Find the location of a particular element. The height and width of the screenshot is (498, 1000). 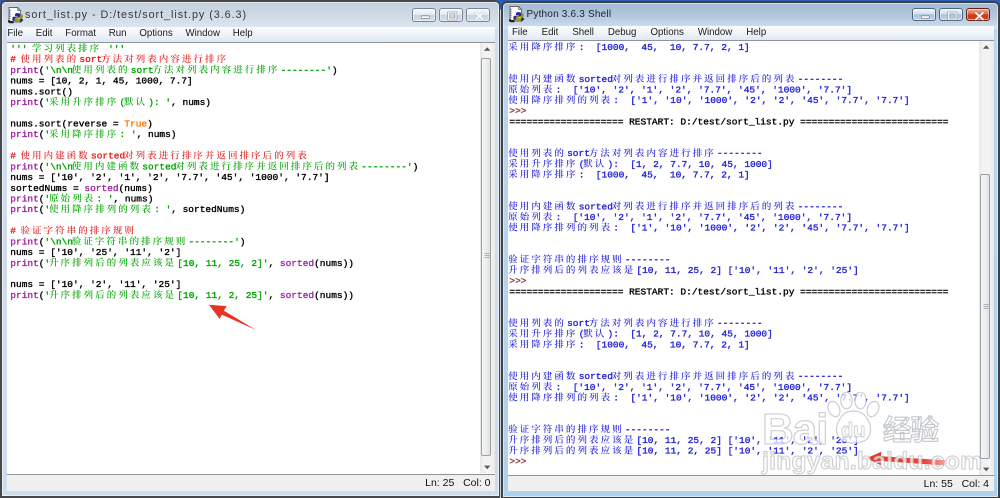

svg-text: nums = ['10', '25', '11', '2'] is located at coordinates (95, 252).